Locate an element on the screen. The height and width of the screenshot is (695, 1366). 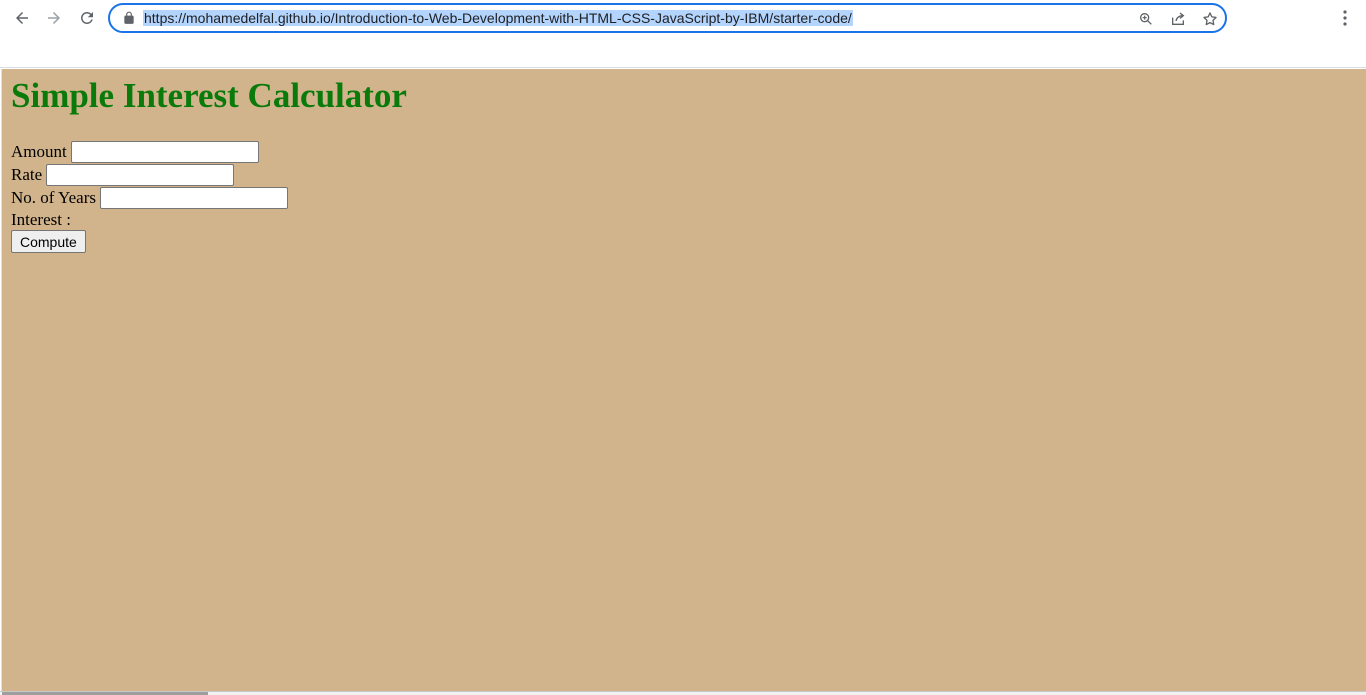
horizontal-scrollbar is located at coordinates (683, 693).